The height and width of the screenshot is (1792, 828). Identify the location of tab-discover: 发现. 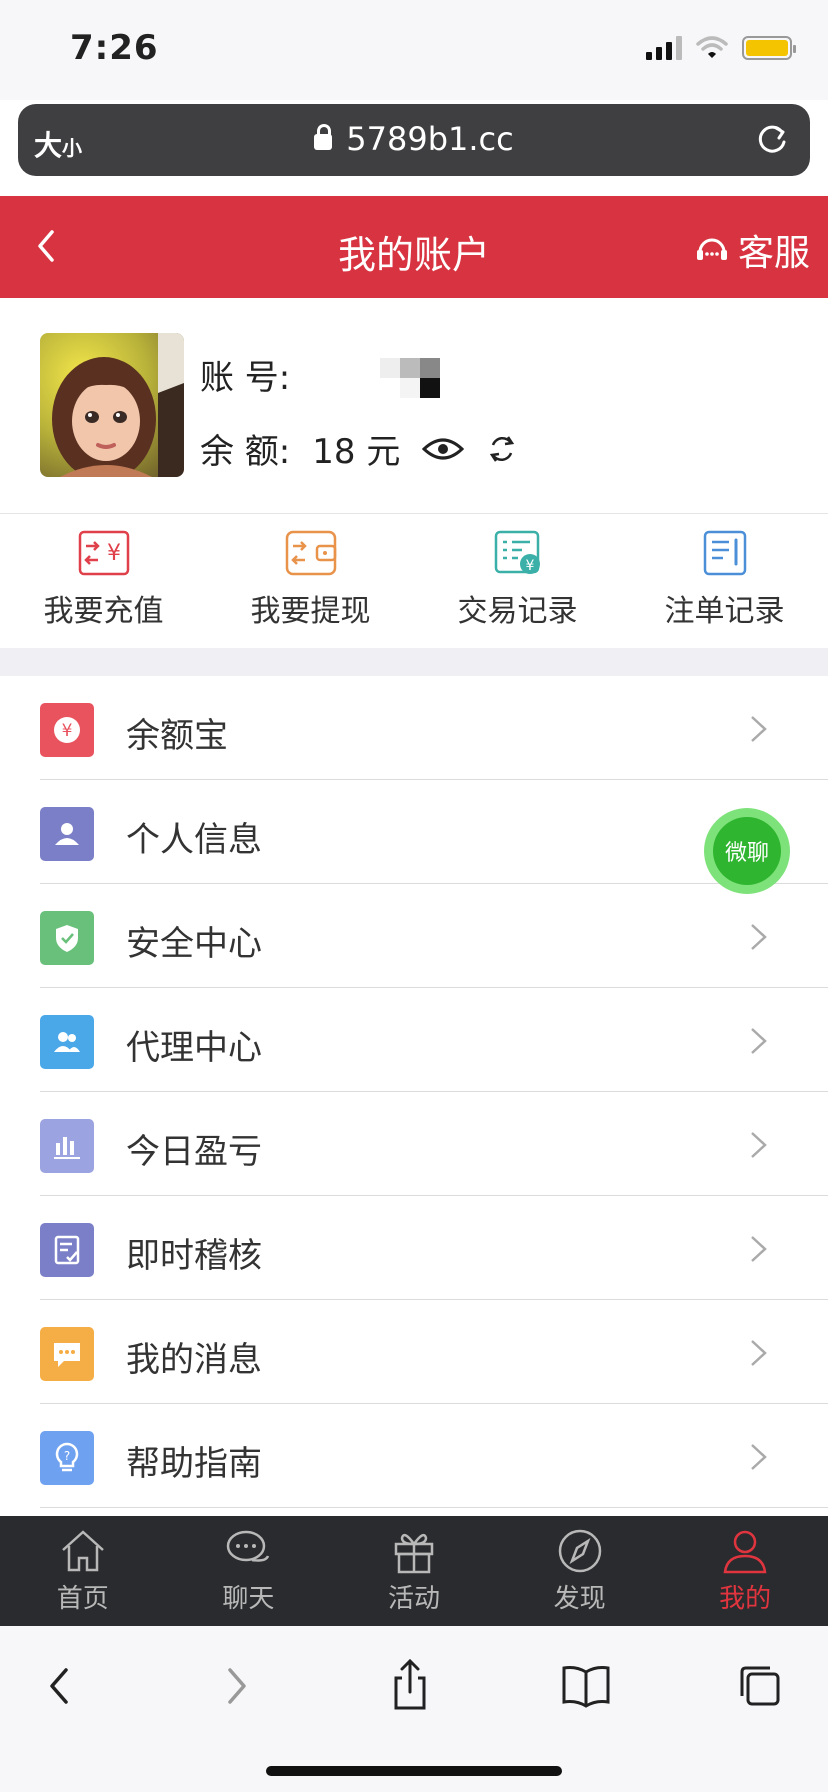
(580, 1571).